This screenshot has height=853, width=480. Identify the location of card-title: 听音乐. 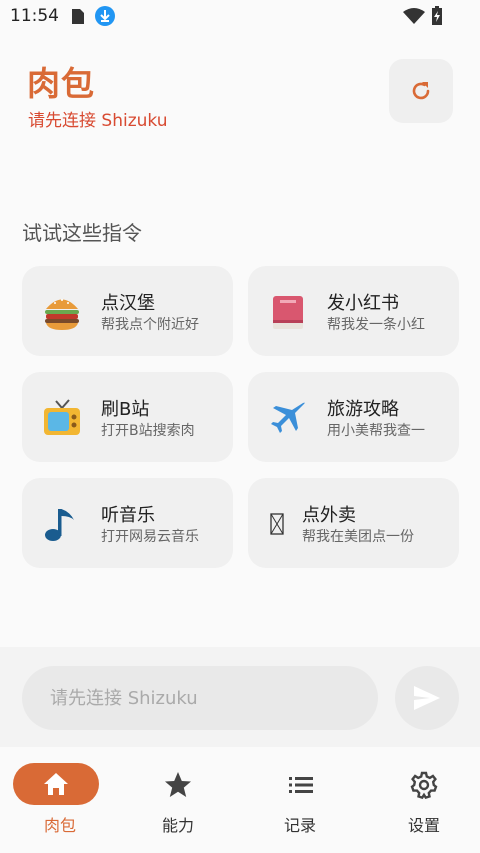
(128, 515).